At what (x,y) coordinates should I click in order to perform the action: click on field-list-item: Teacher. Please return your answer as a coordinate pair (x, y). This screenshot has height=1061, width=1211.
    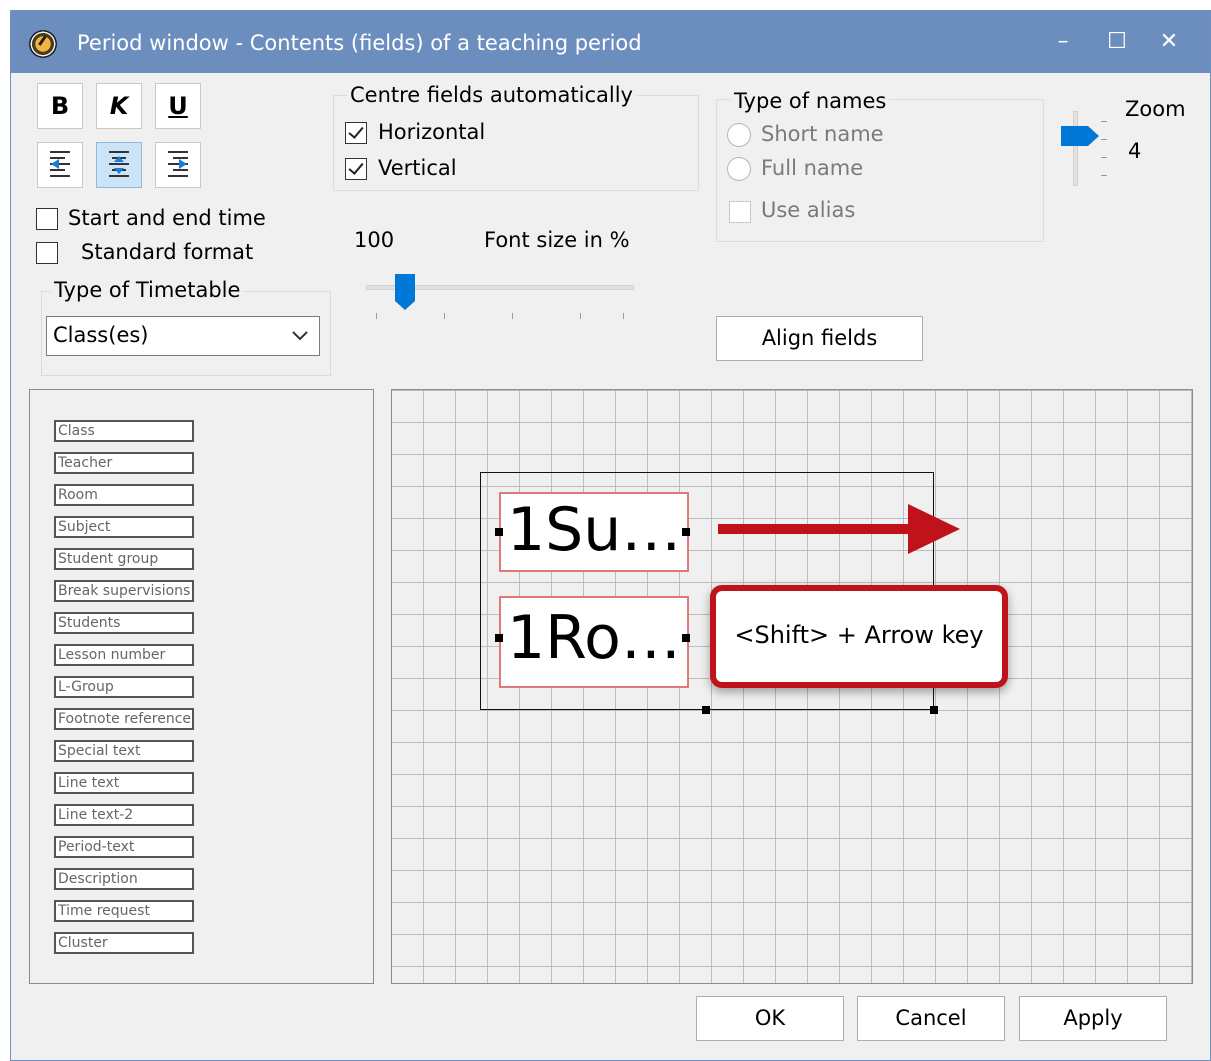
    Looking at the image, I should click on (124, 463).